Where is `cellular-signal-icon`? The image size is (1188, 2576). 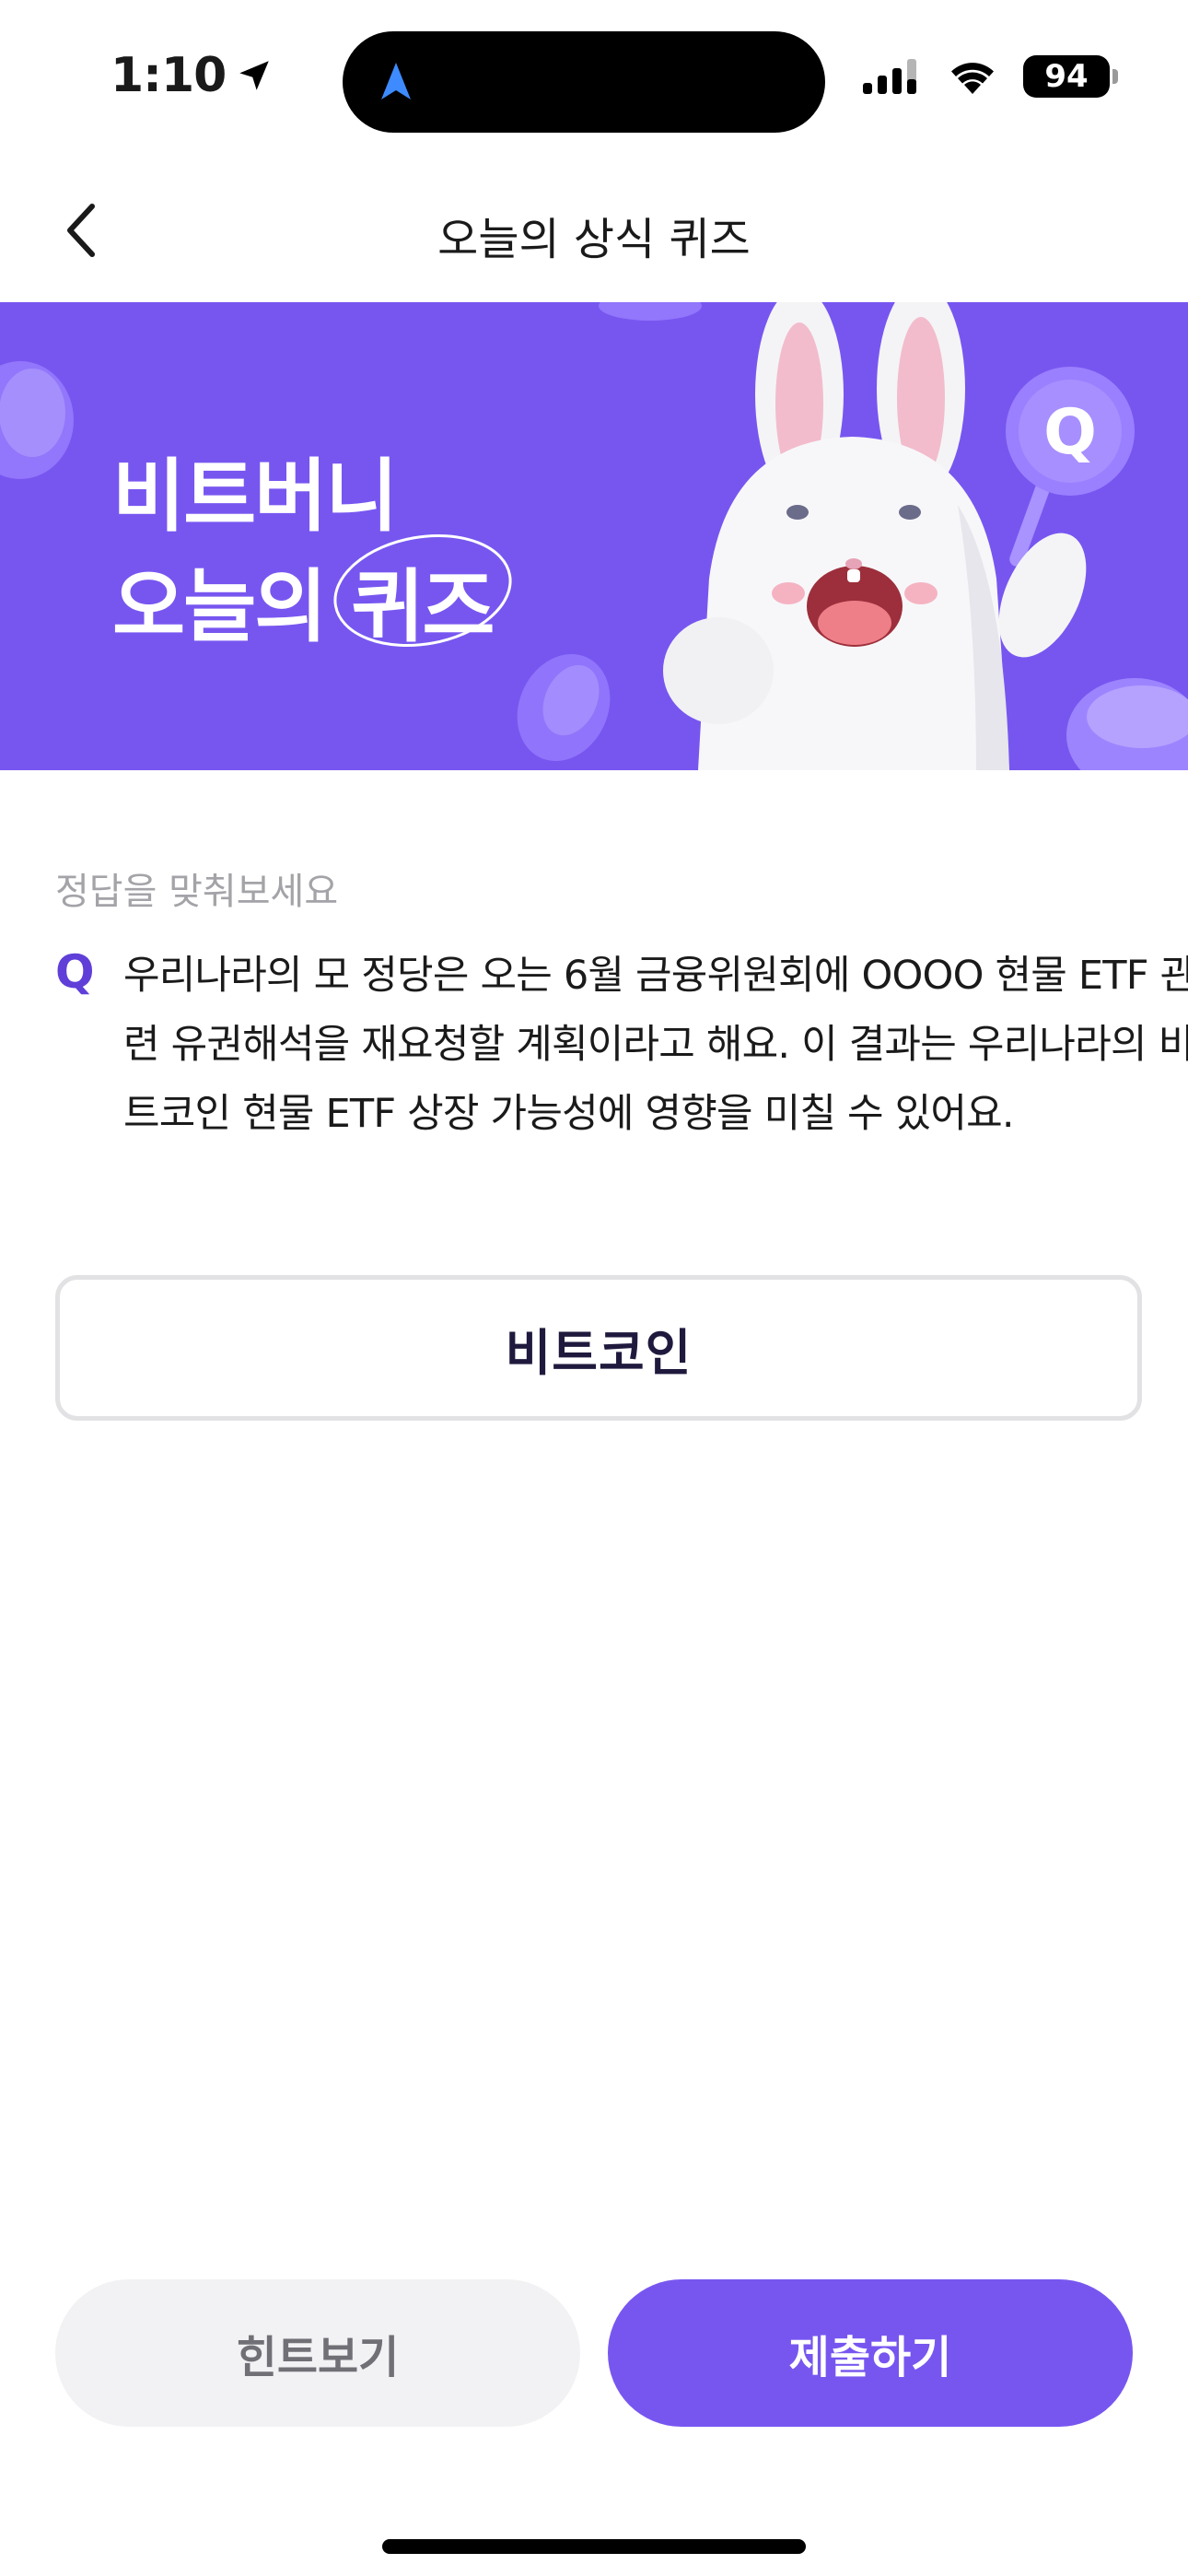 cellular-signal-icon is located at coordinates (889, 76).